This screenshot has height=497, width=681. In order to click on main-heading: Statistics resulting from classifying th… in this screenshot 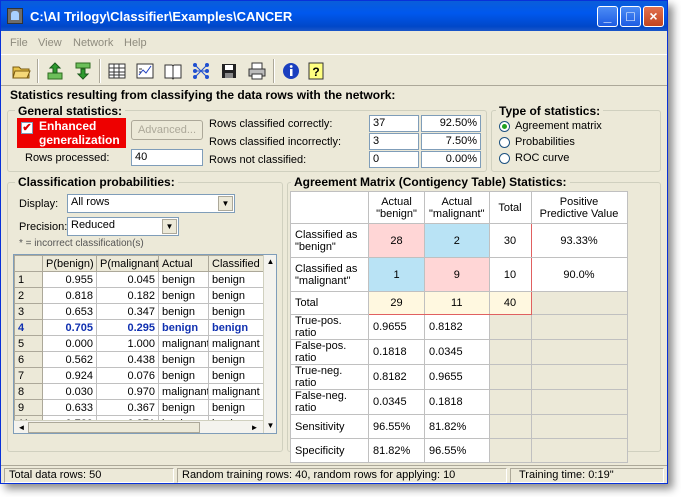, I will do `click(203, 95)`.